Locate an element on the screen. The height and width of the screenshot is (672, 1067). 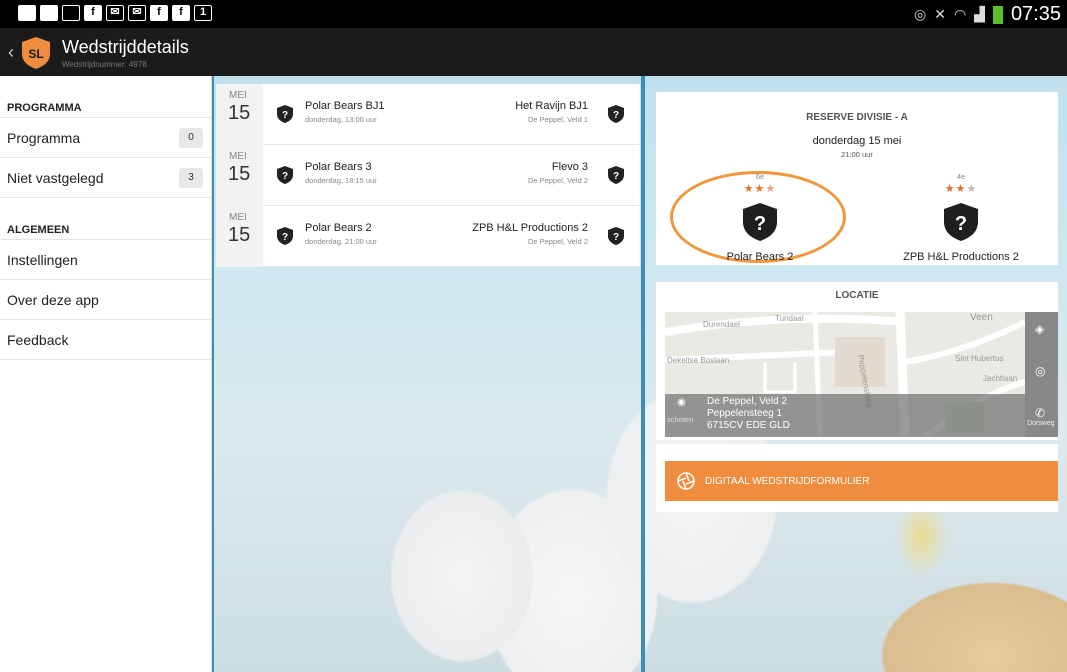
form-button-label: DIGITAAL WEDSTRIJDFORMULIER is located at coordinates (787, 481).